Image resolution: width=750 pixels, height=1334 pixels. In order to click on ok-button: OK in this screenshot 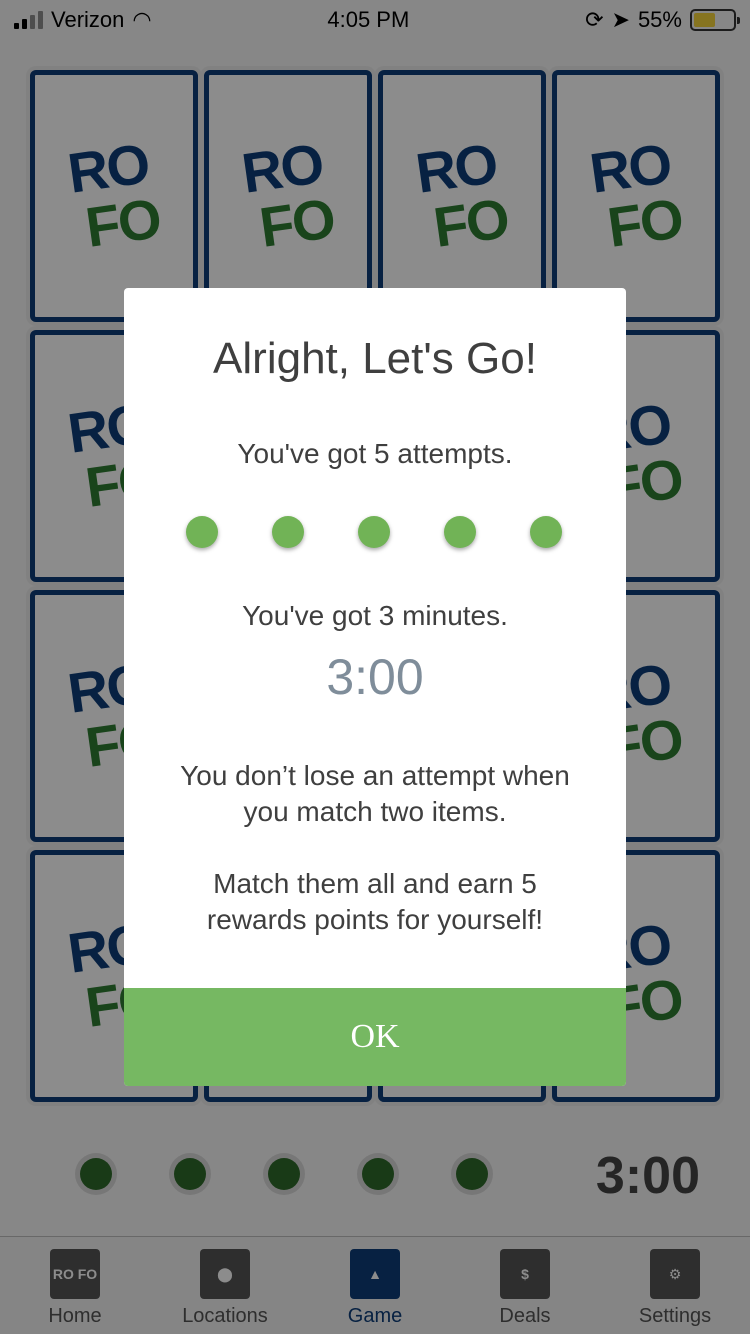, I will do `click(375, 1037)`.